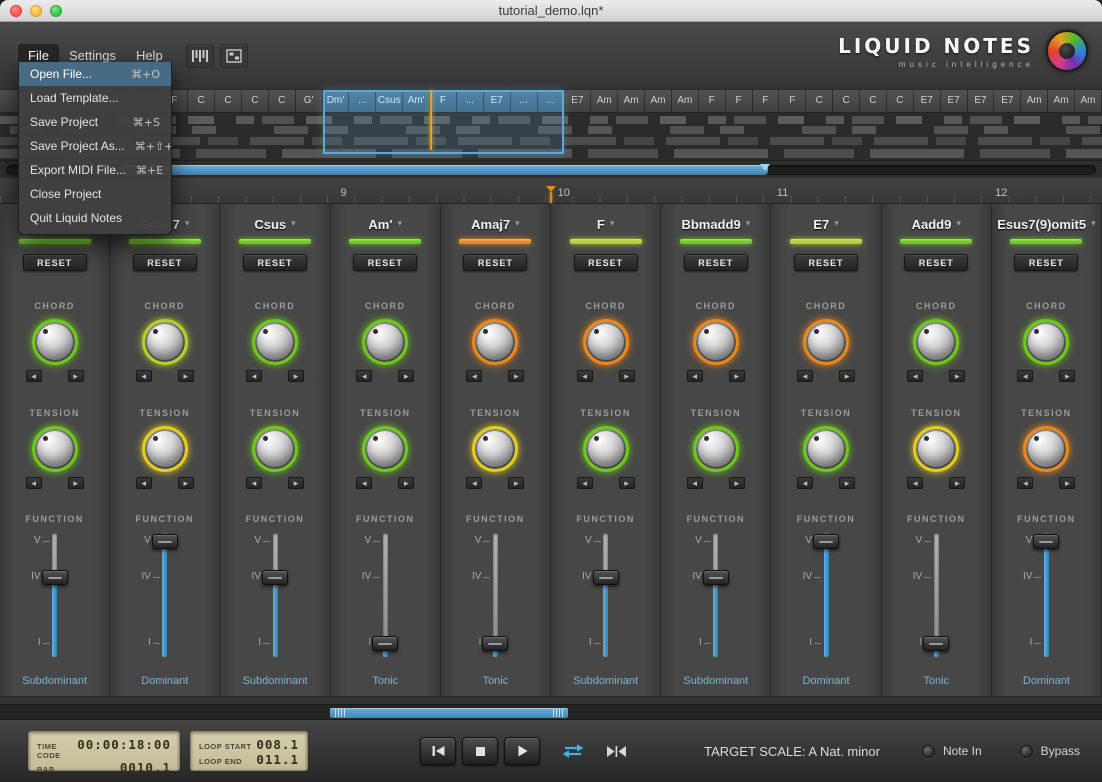 The image size is (1102, 782). What do you see at coordinates (444, 170) in the screenshot?
I see `overview-range-bar` at bounding box center [444, 170].